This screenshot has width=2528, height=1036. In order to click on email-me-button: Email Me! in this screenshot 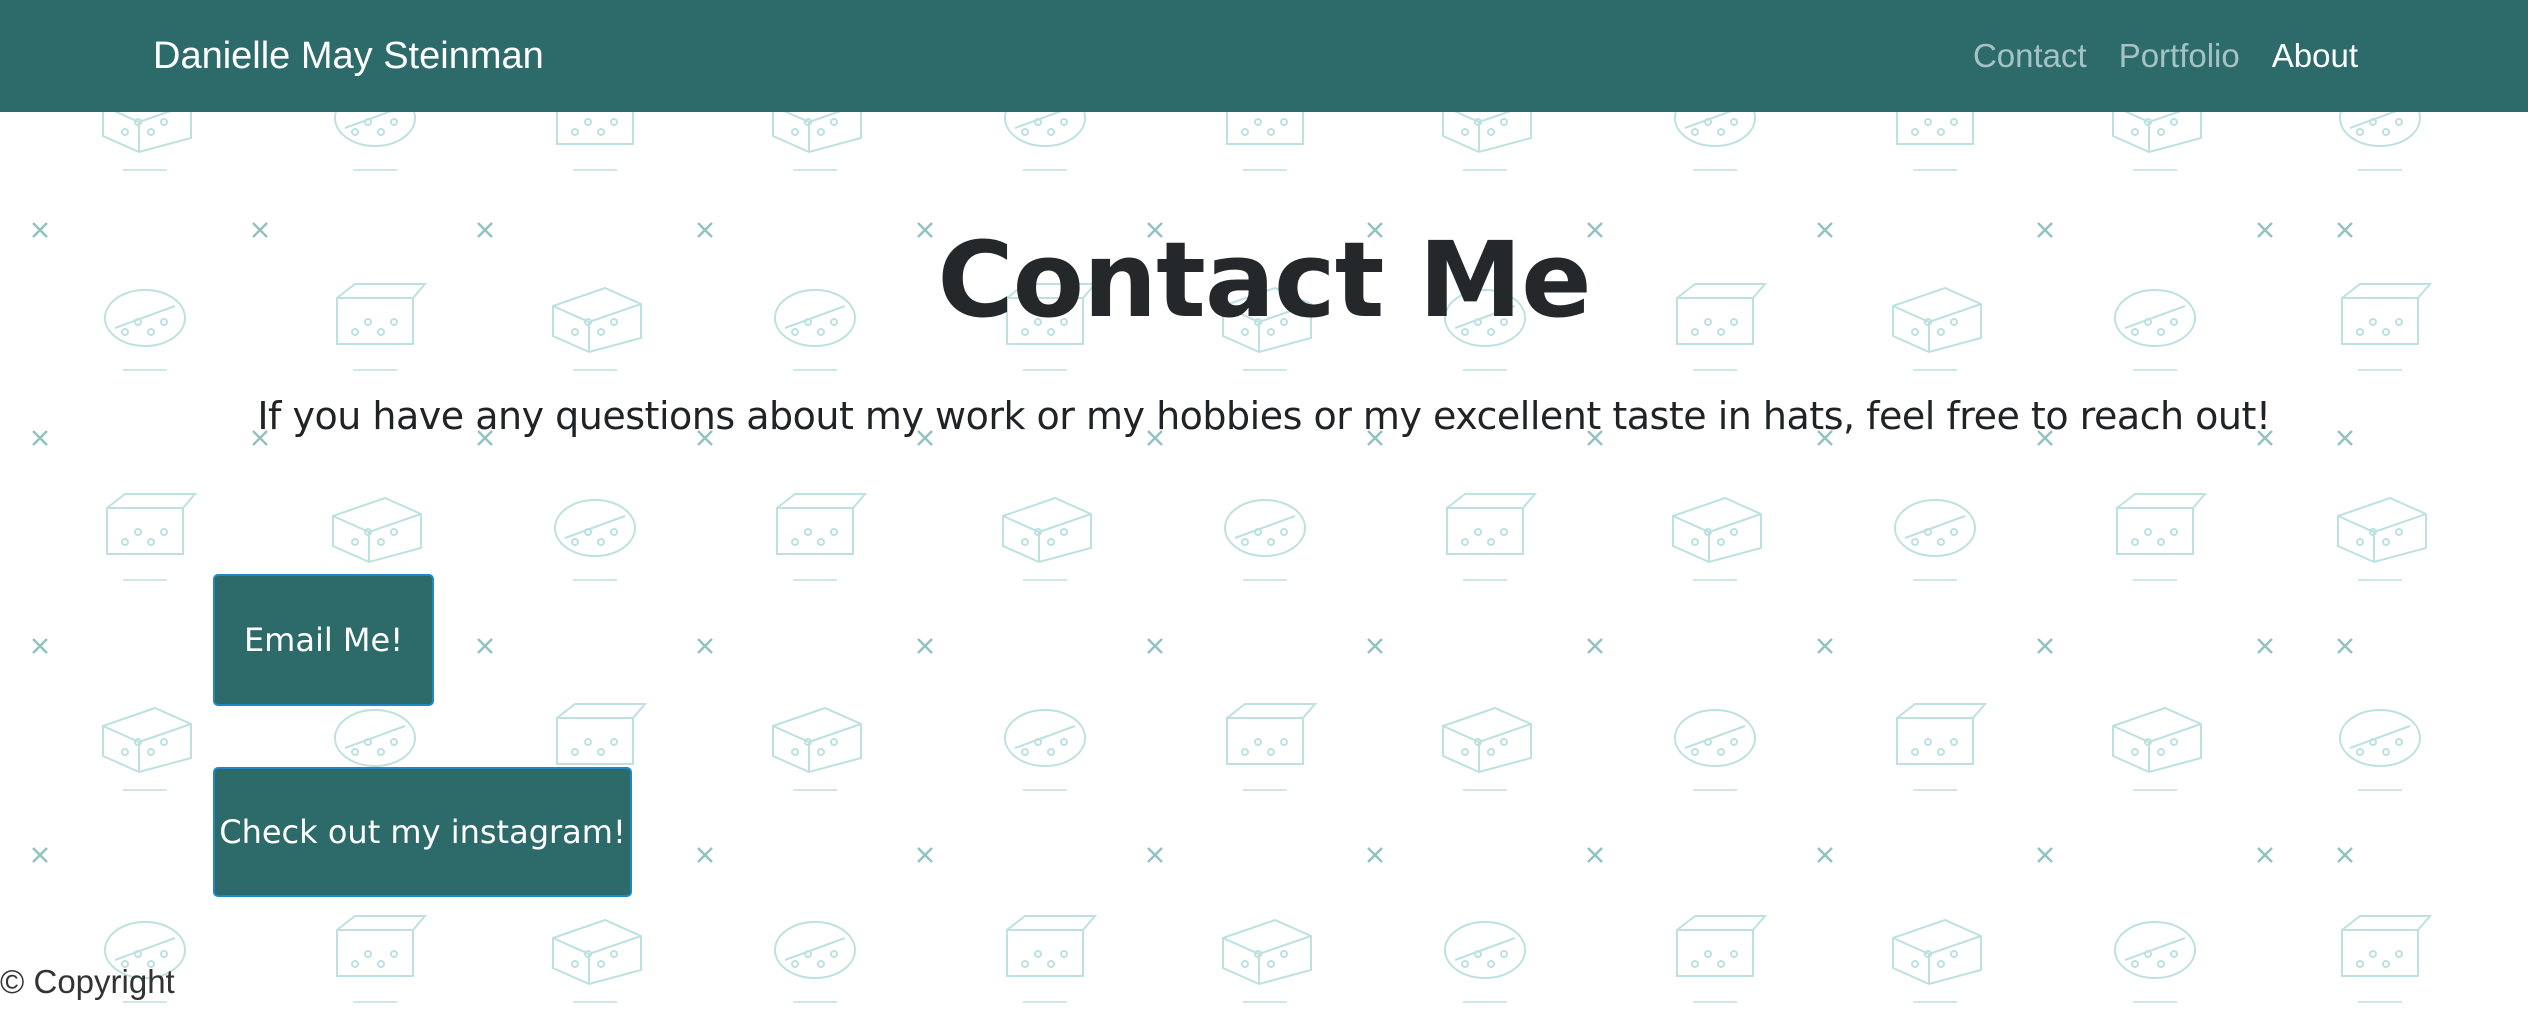, I will do `click(323, 640)`.